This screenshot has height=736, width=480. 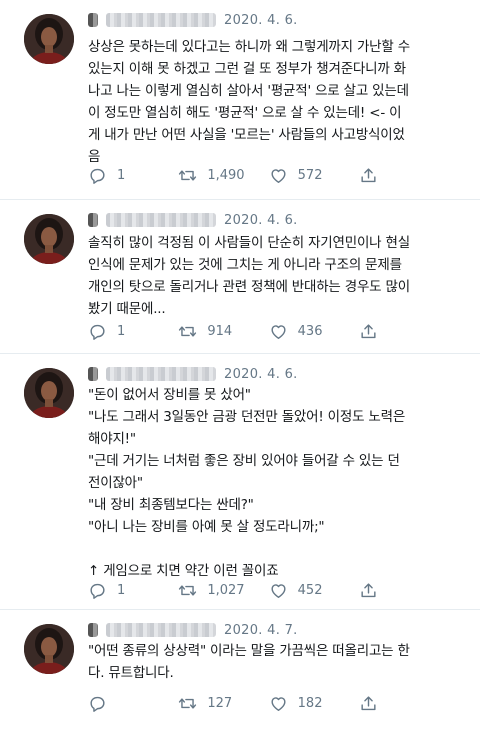 I want to click on like-count: 436, so click(x=310, y=331).